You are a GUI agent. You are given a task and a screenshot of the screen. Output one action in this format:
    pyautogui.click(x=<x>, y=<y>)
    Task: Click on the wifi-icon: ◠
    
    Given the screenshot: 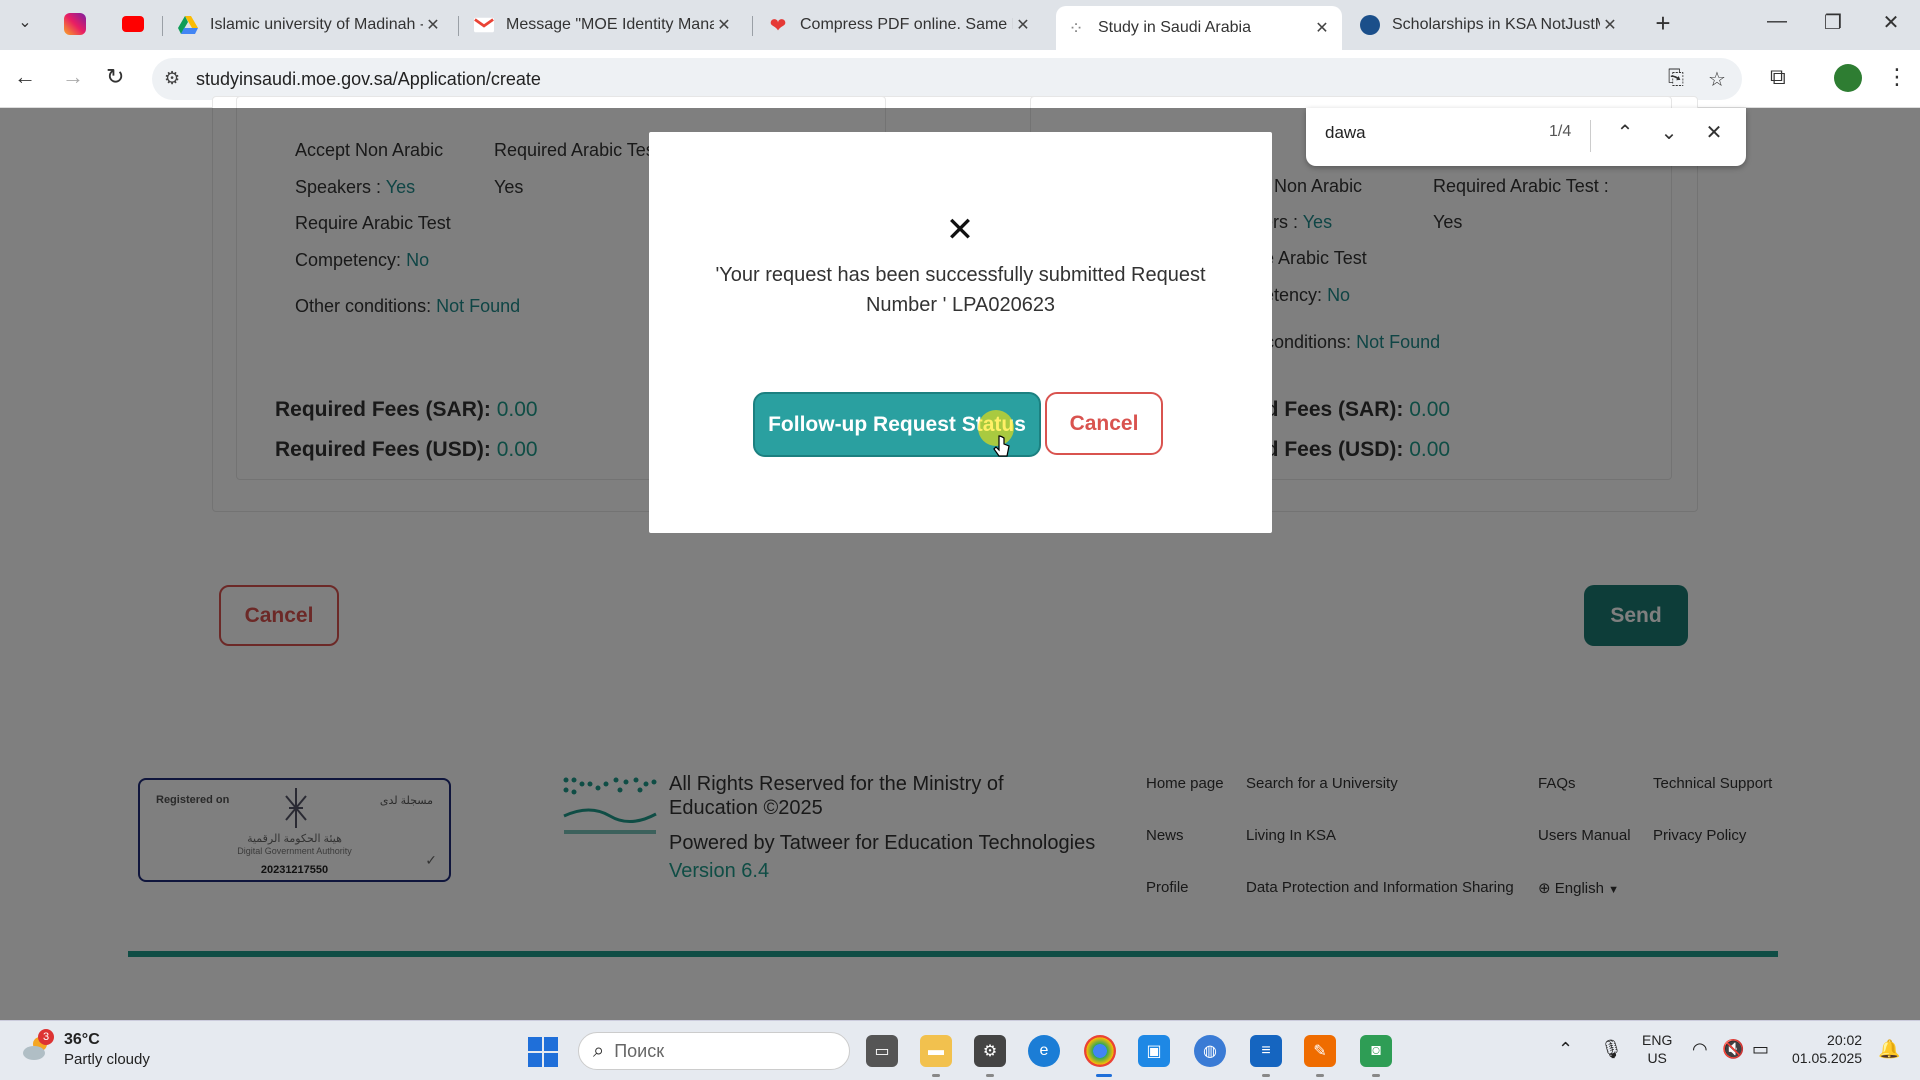 What is the action you would take?
    pyautogui.click(x=1700, y=1049)
    